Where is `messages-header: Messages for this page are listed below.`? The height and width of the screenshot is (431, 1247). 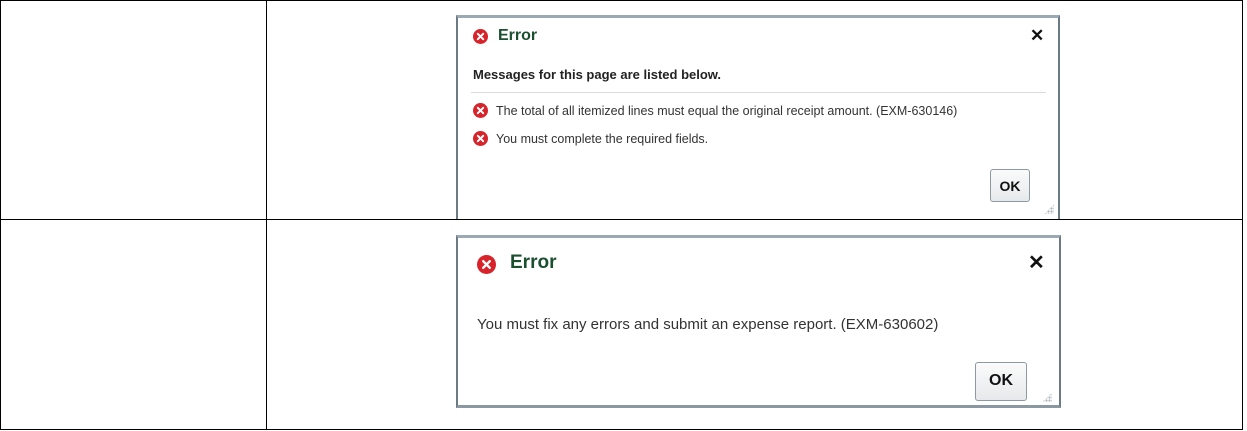 messages-header: Messages for this page are listed below. is located at coordinates (597, 74).